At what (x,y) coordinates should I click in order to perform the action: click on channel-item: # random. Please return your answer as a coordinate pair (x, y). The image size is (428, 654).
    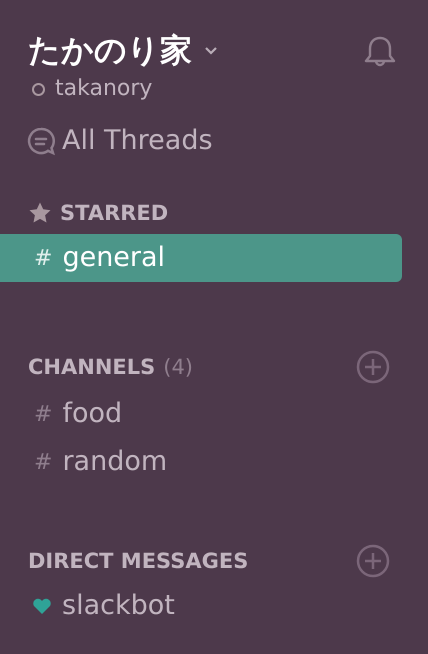
    Looking at the image, I should click on (201, 462).